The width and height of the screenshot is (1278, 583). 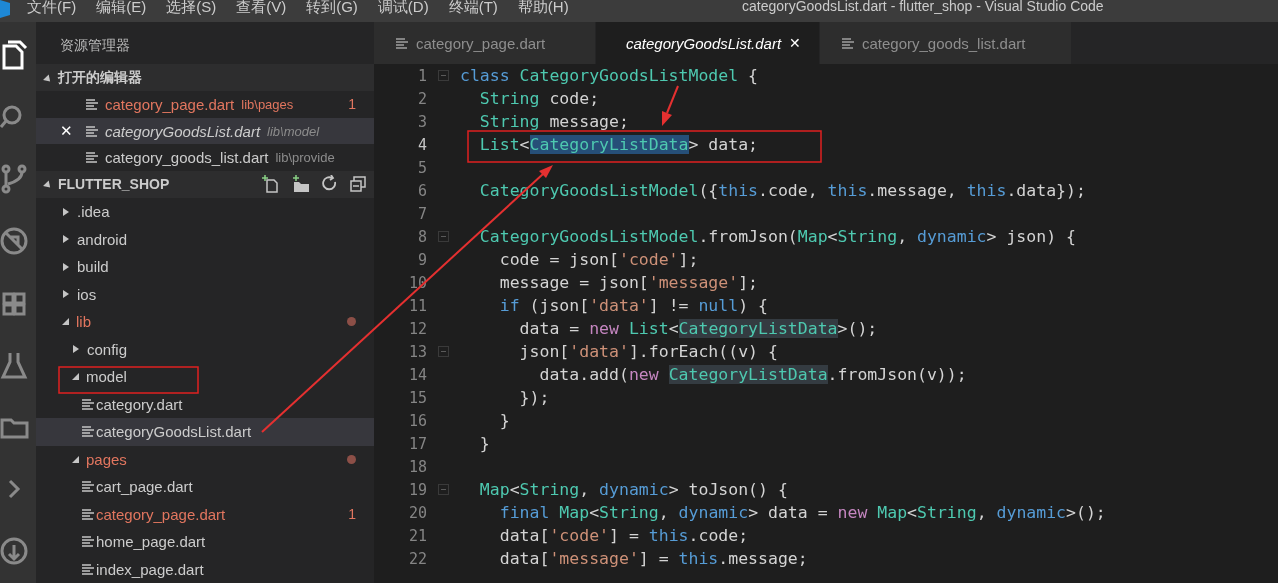 I want to click on code-line: Map<String, dynamic> toJson() {, so click(x=633, y=489).